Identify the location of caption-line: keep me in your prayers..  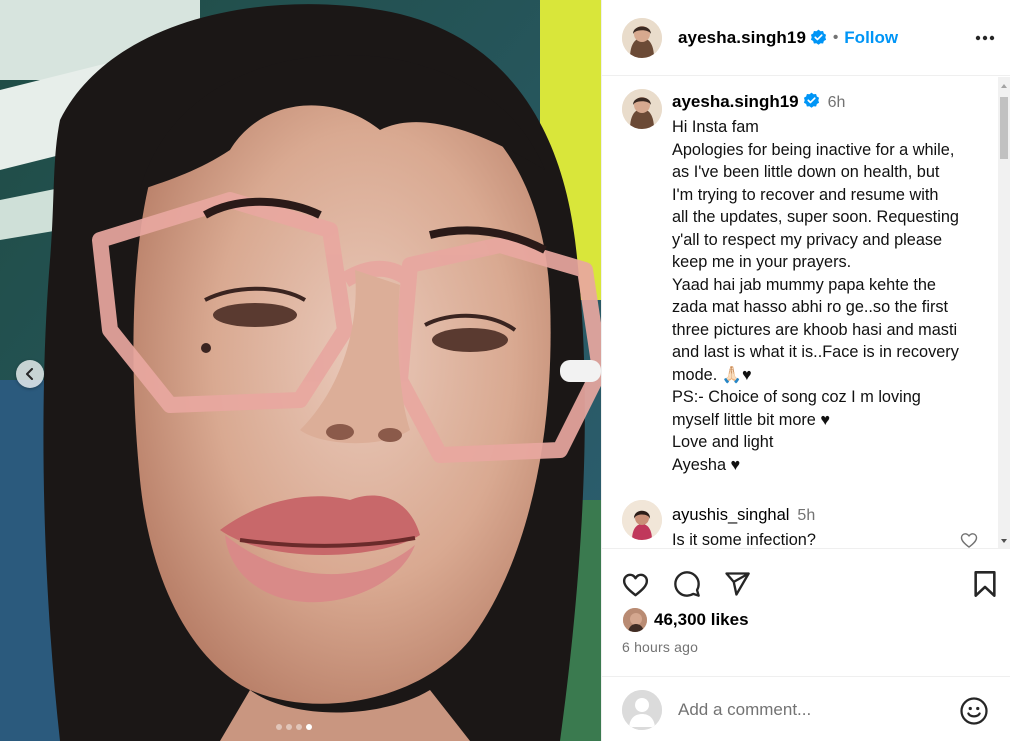
(762, 262).